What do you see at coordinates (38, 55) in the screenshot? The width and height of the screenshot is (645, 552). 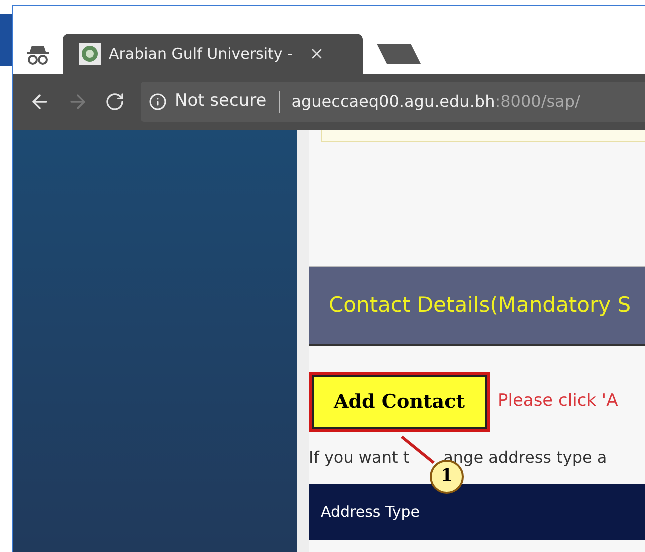 I see `incognito-icon` at bounding box center [38, 55].